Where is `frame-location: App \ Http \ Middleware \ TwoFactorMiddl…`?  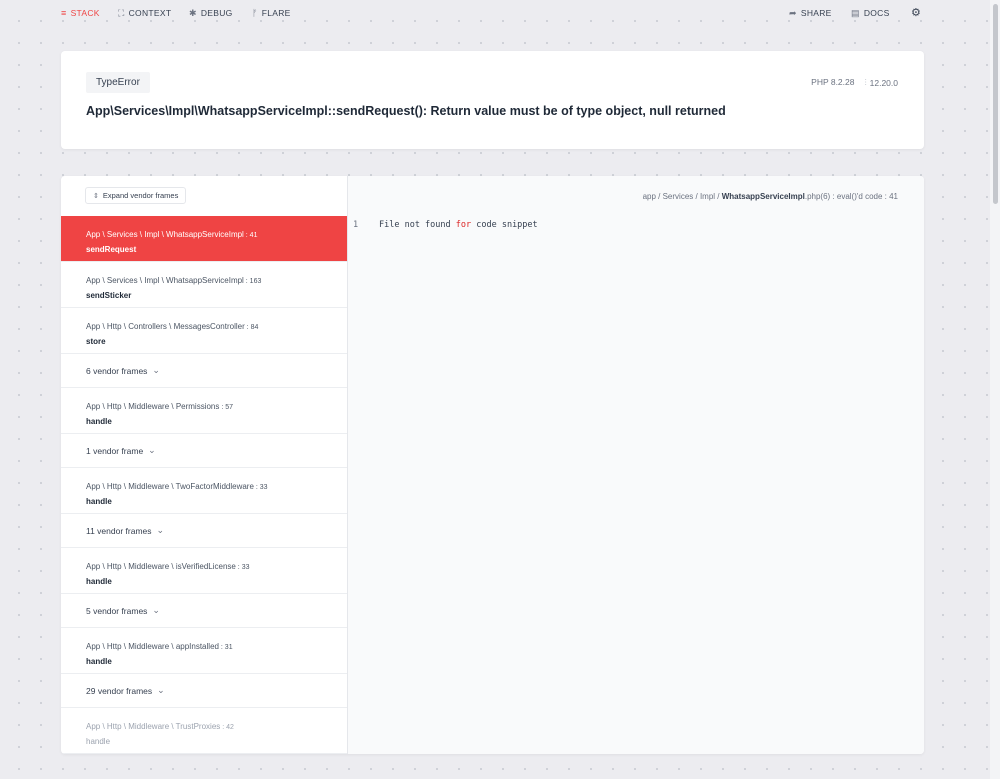 frame-location: App \ Http \ Middleware \ TwoFactorMiddl… is located at coordinates (216, 485).